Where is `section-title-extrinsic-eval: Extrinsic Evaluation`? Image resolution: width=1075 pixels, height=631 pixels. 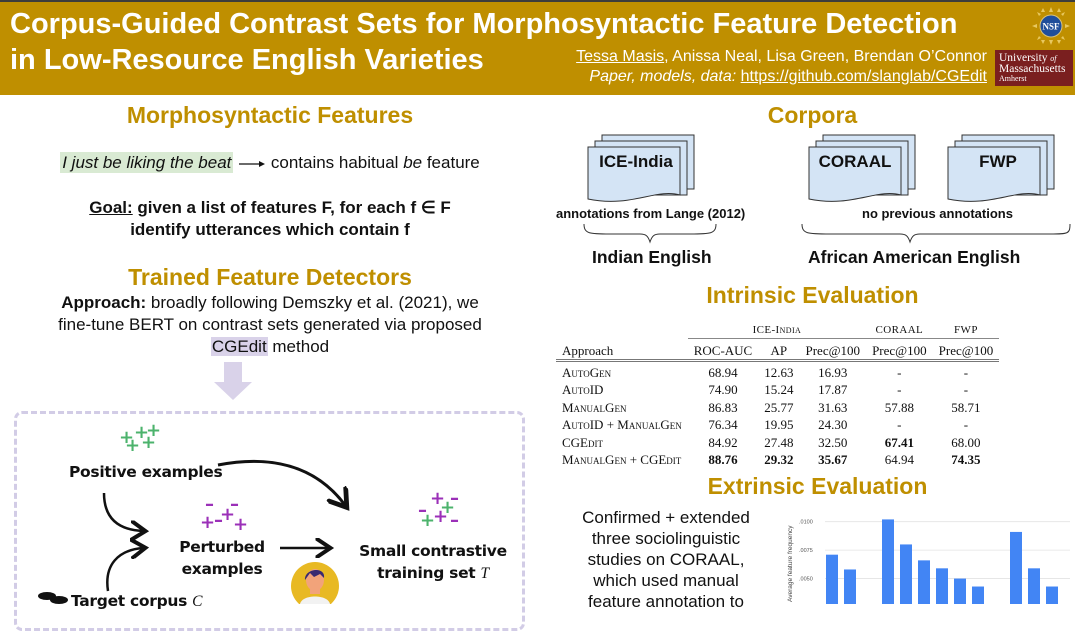 section-title-extrinsic-eval: Extrinsic Evaluation is located at coordinates (817, 486).